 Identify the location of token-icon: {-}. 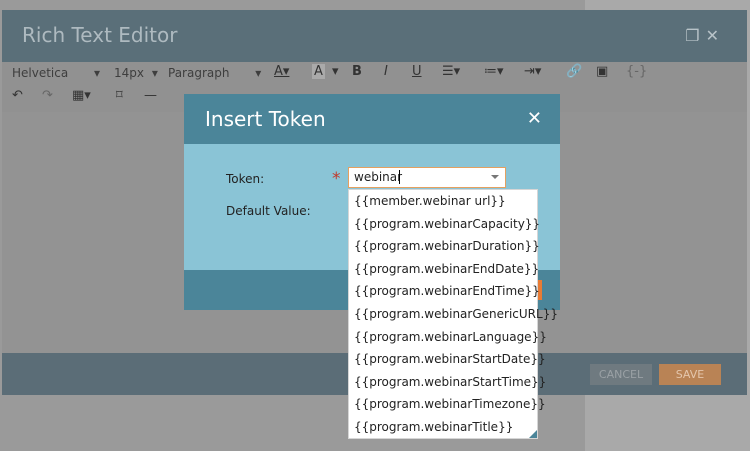
(636, 71).